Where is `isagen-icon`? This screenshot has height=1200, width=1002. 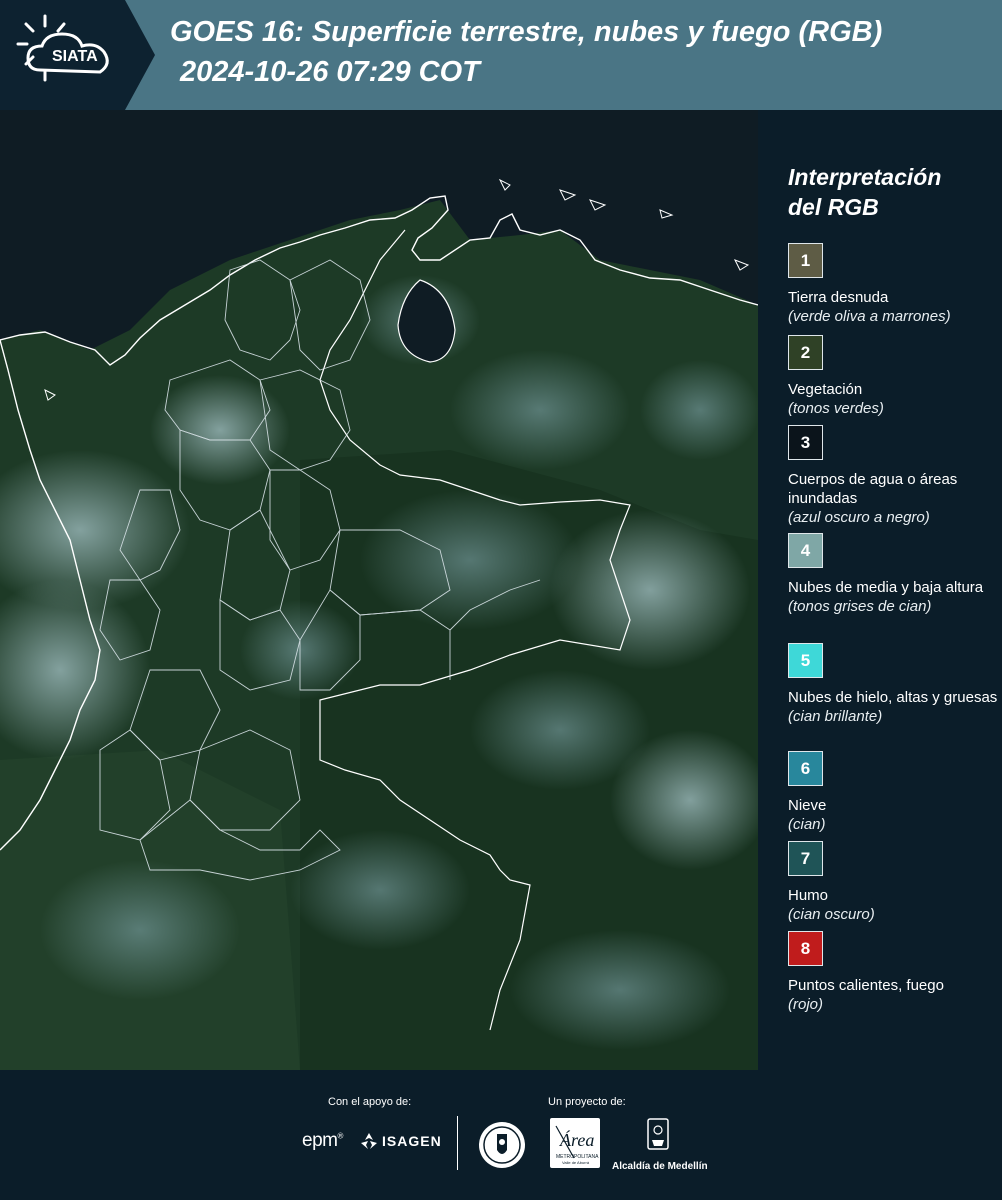 isagen-icon is located at coordinates (369, 1141).